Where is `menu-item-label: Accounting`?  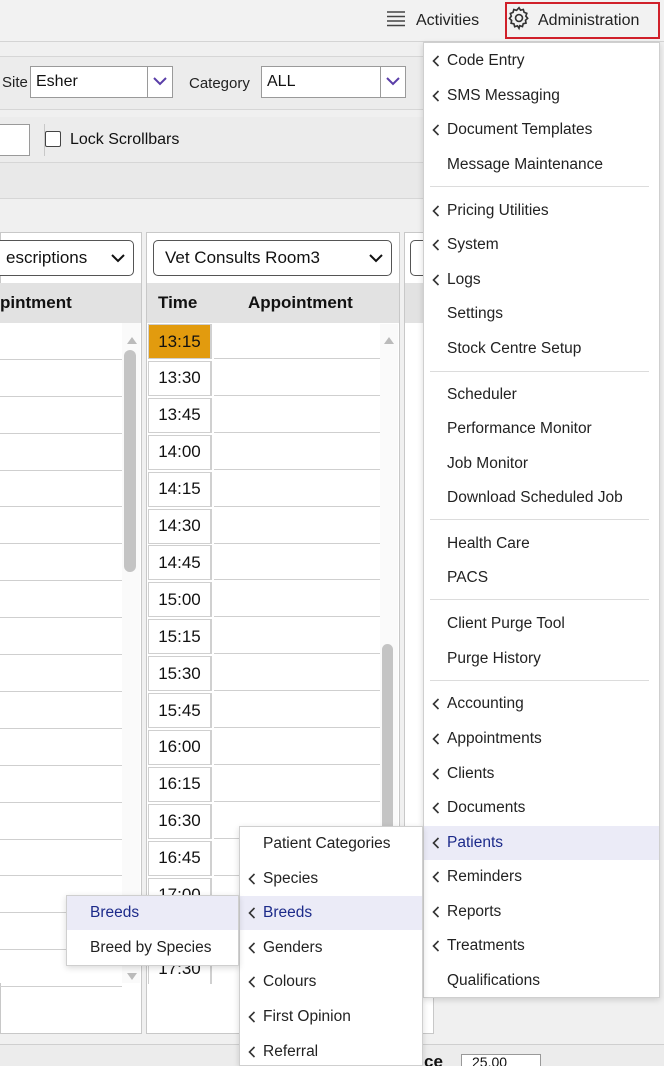
menu-item-label: Accounting is located at coordinates (485, 703).